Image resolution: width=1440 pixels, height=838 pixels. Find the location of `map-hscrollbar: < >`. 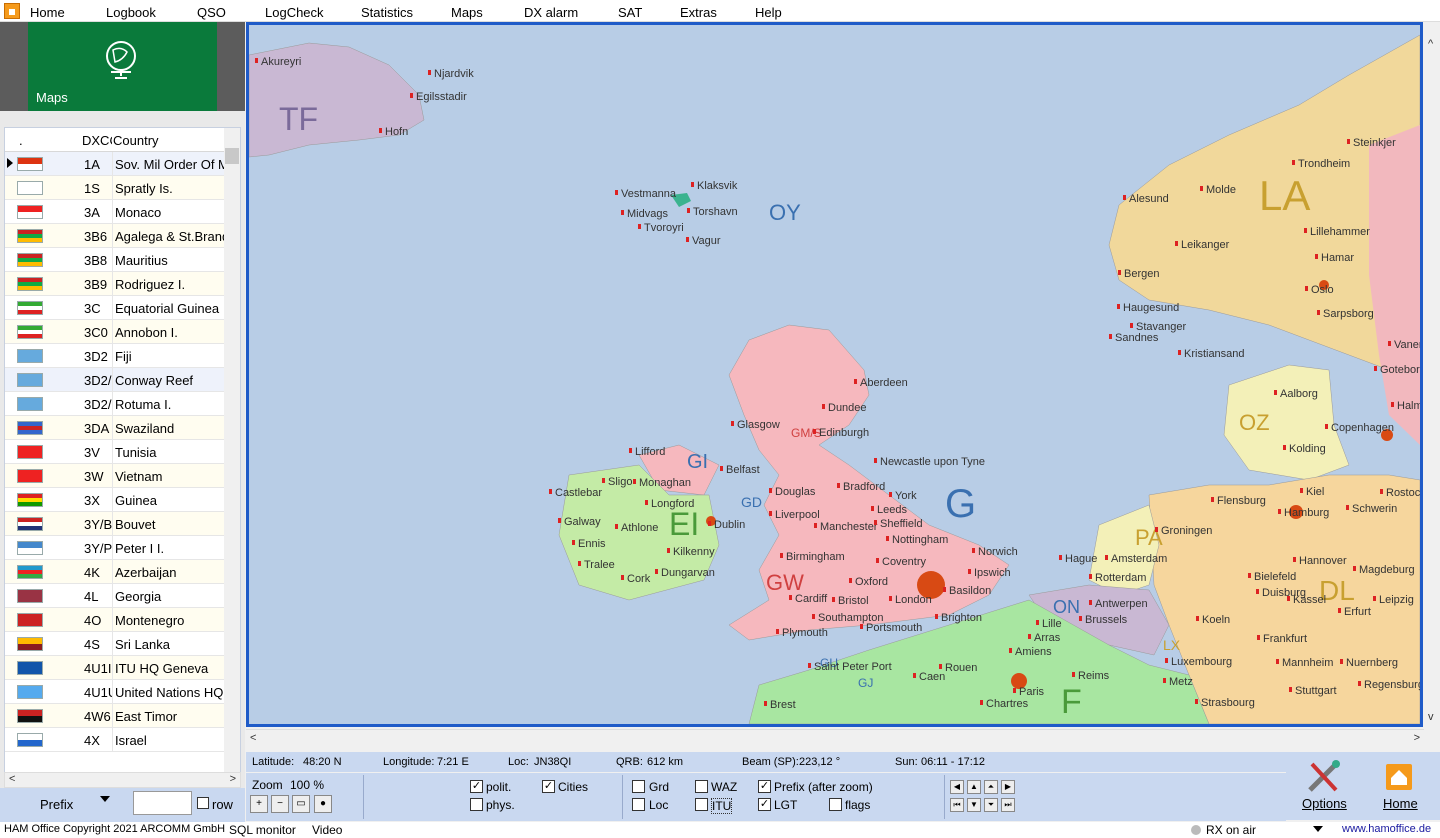

map-hscrollbar: < > is located at coordinates (835, 738).